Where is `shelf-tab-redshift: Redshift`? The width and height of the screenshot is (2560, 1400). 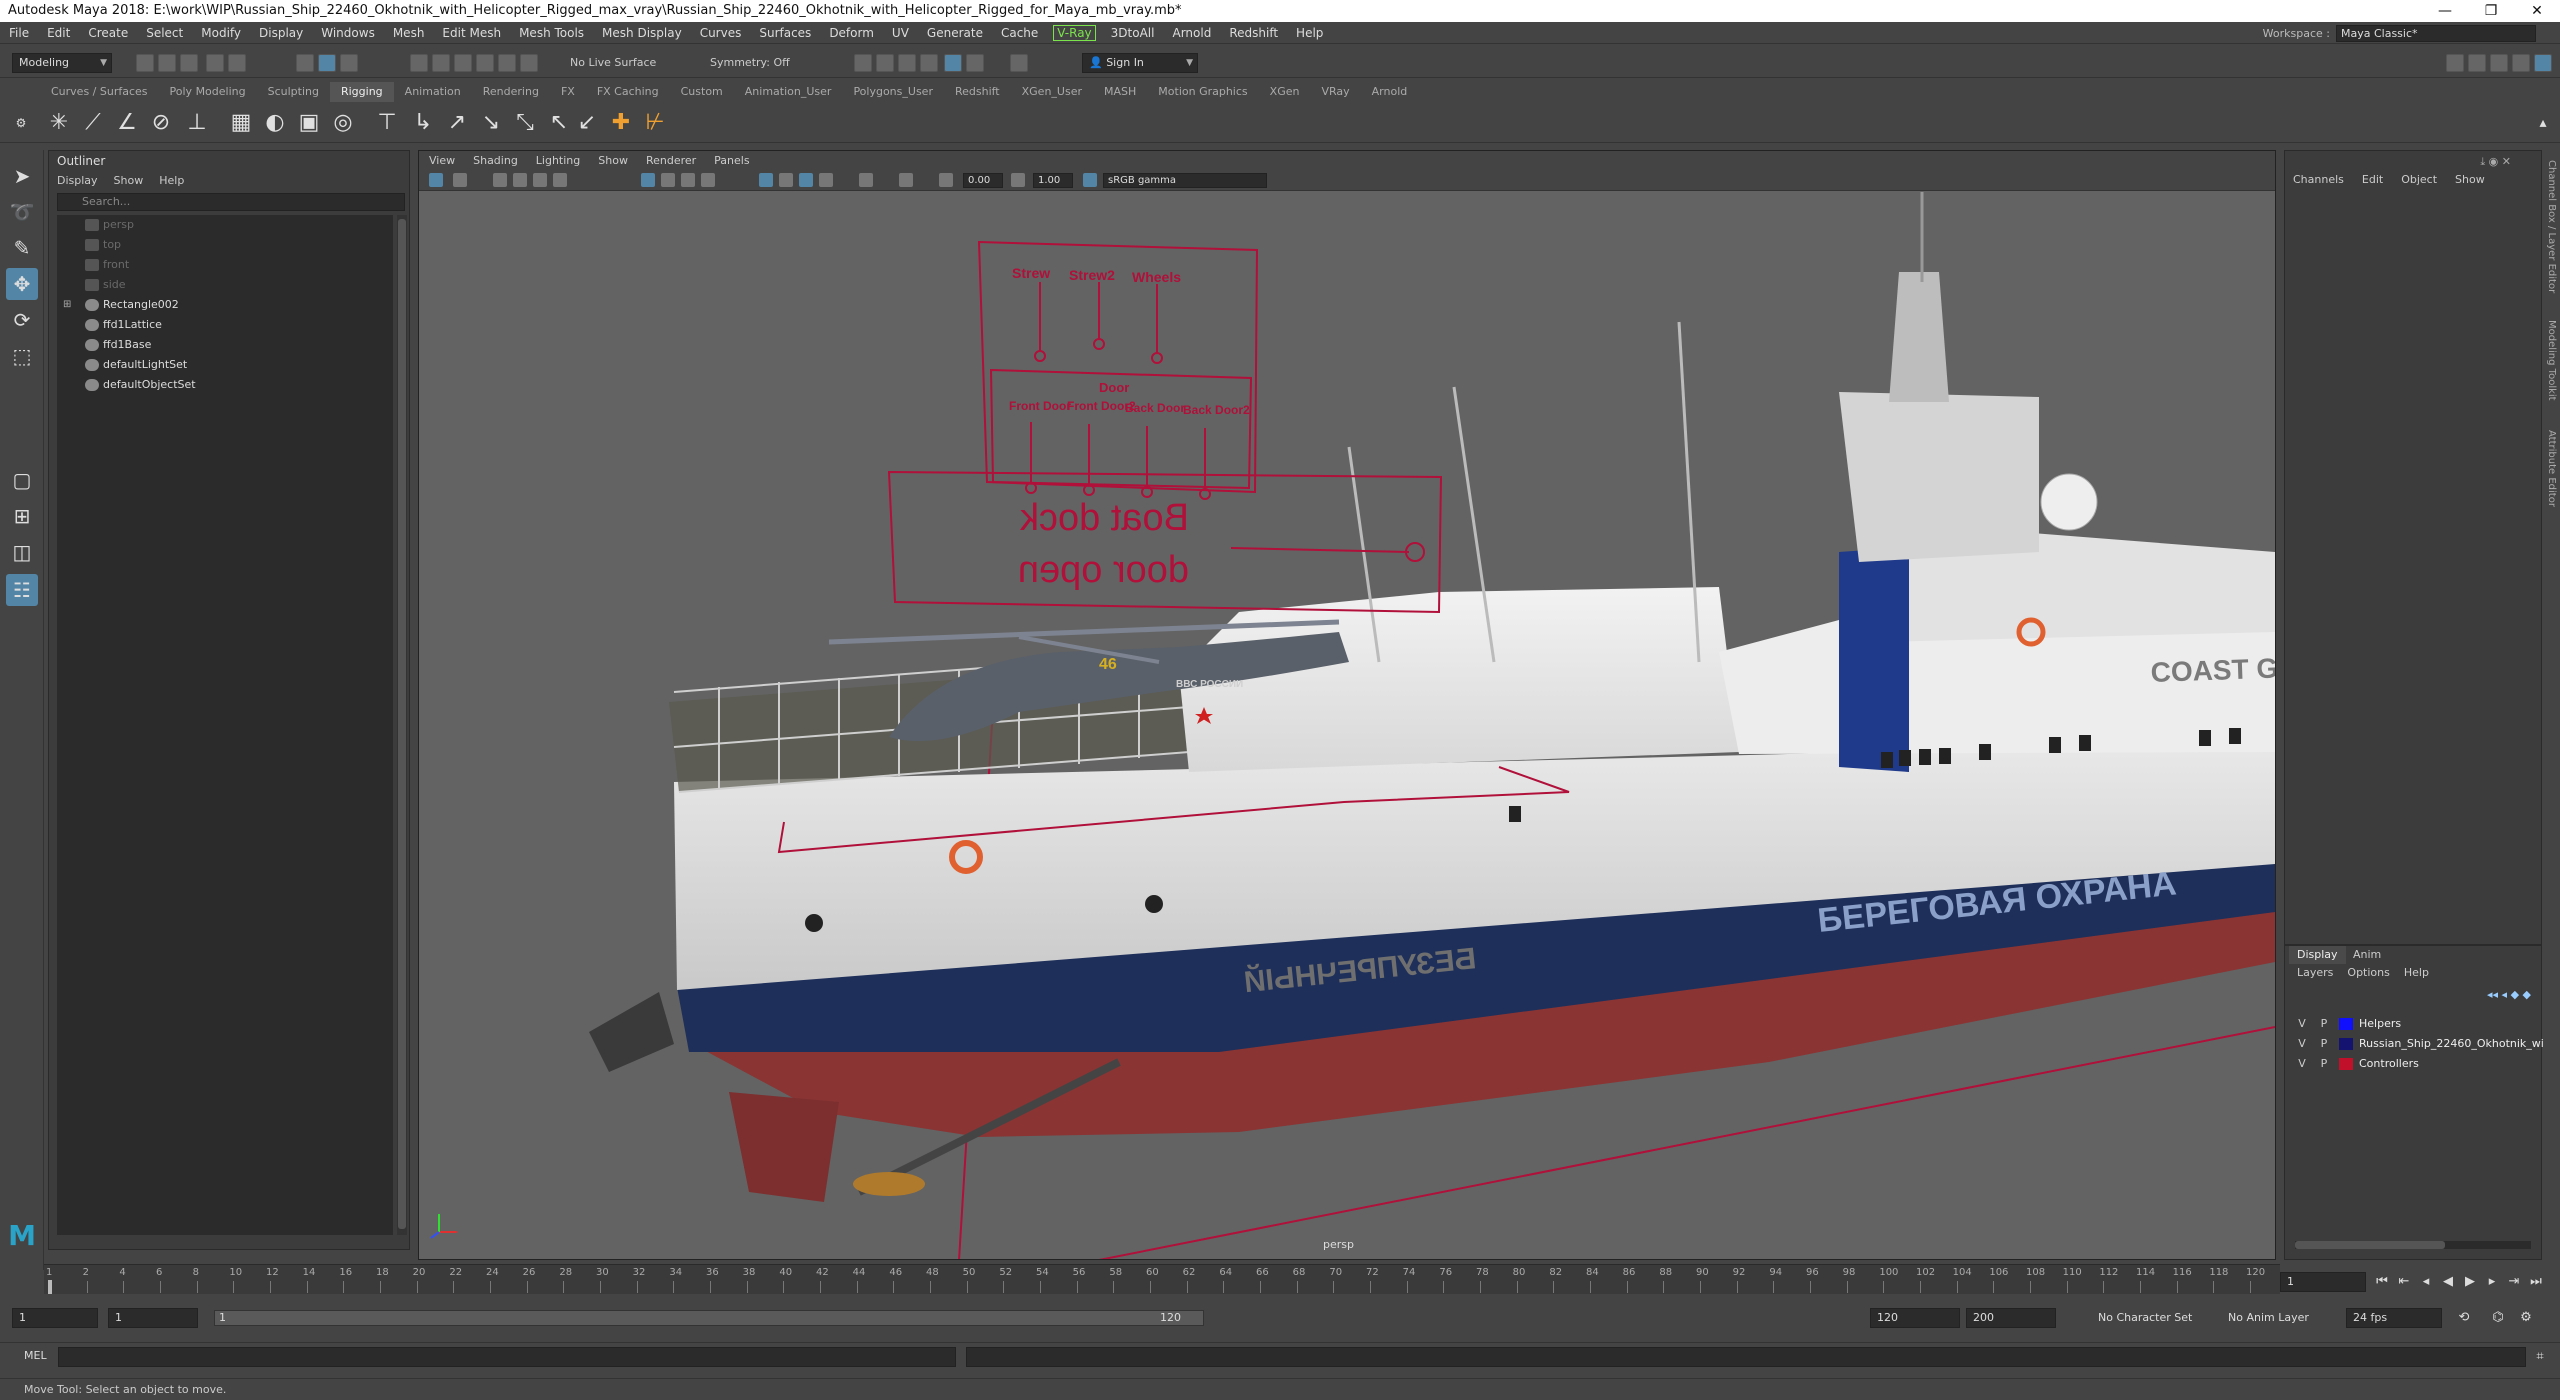 shelf-tab-redshift: Redshift is located at coordinates (977, 92).